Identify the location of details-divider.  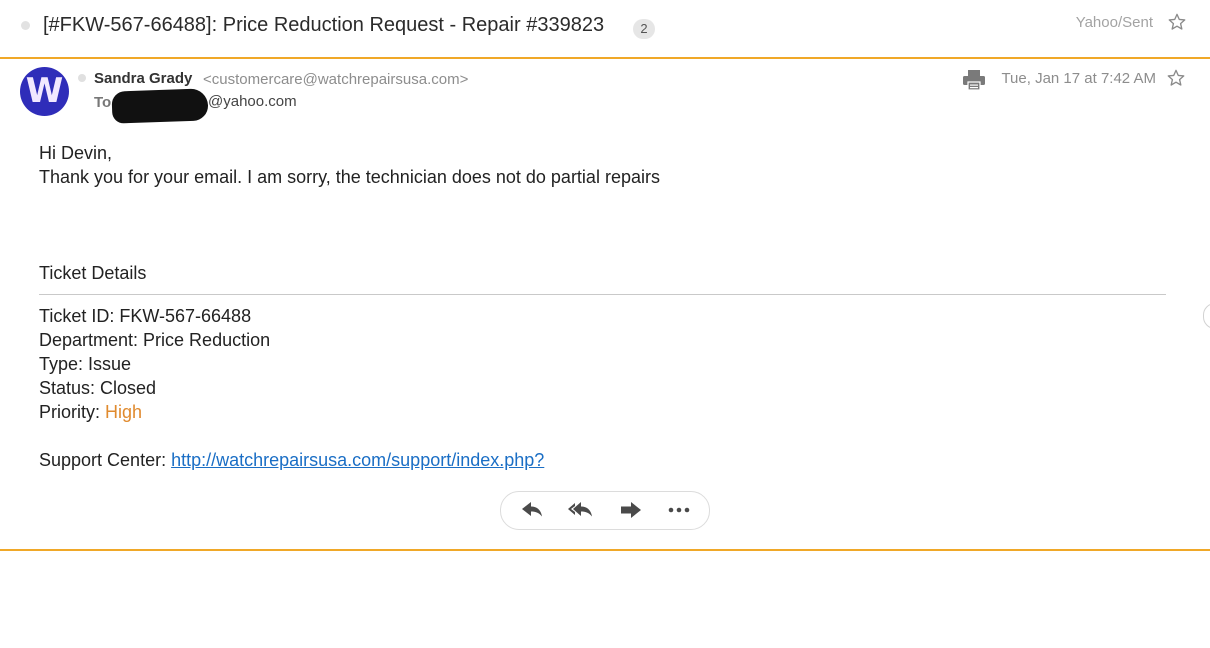
(602, 294).